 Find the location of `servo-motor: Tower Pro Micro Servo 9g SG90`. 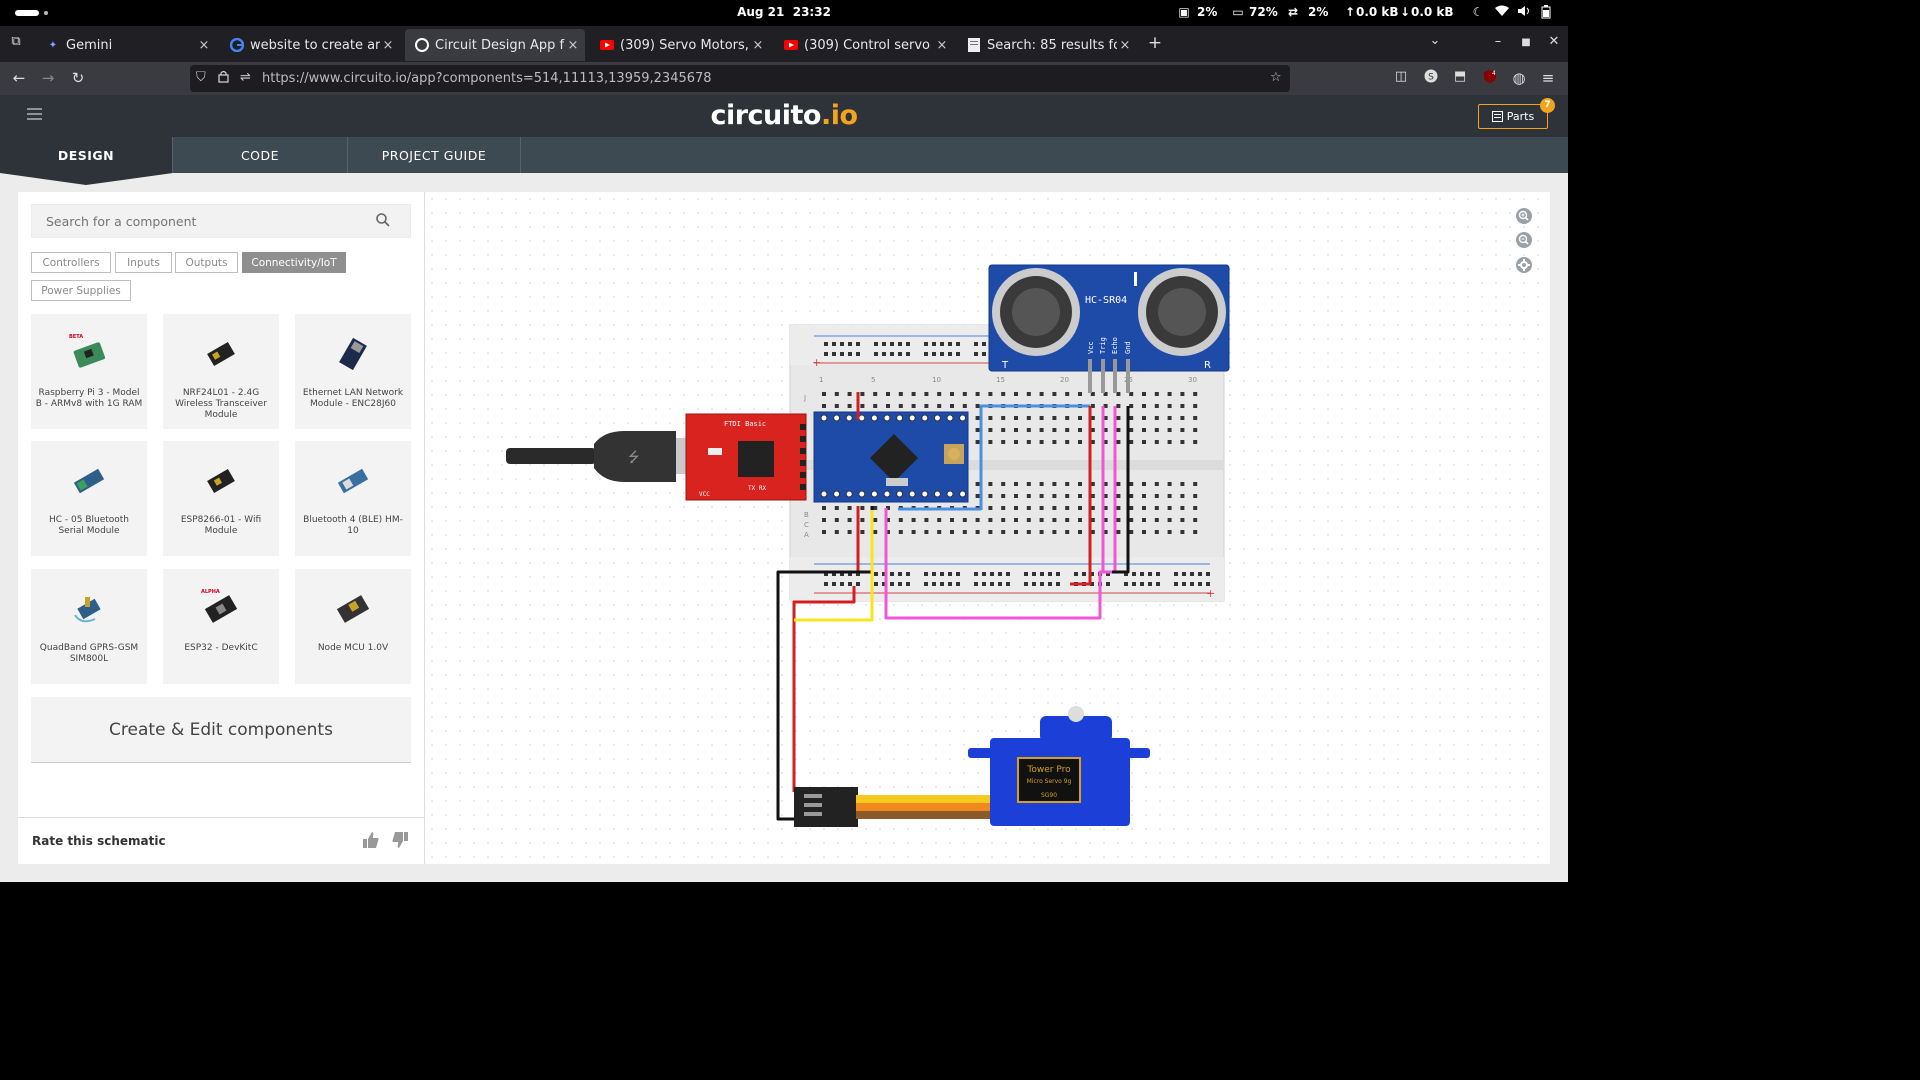

servo-motor: Tower Pro Micro Servo 9g SG90 is located at coordinates (972, 766).